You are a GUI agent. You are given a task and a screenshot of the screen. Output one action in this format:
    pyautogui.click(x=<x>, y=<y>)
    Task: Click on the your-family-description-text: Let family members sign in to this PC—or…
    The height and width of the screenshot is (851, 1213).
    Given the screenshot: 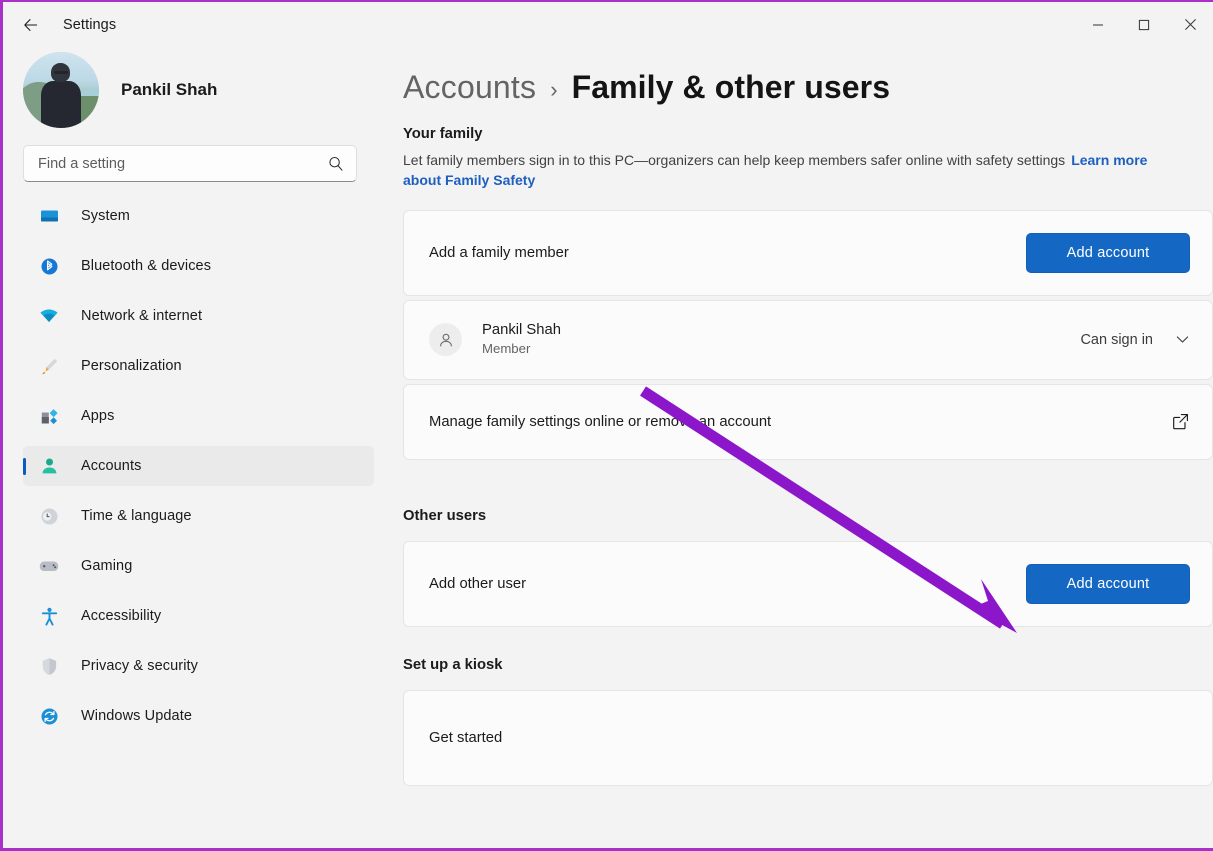 What is the action you would take?
    pyautogui.click(x=734, y=160)
    